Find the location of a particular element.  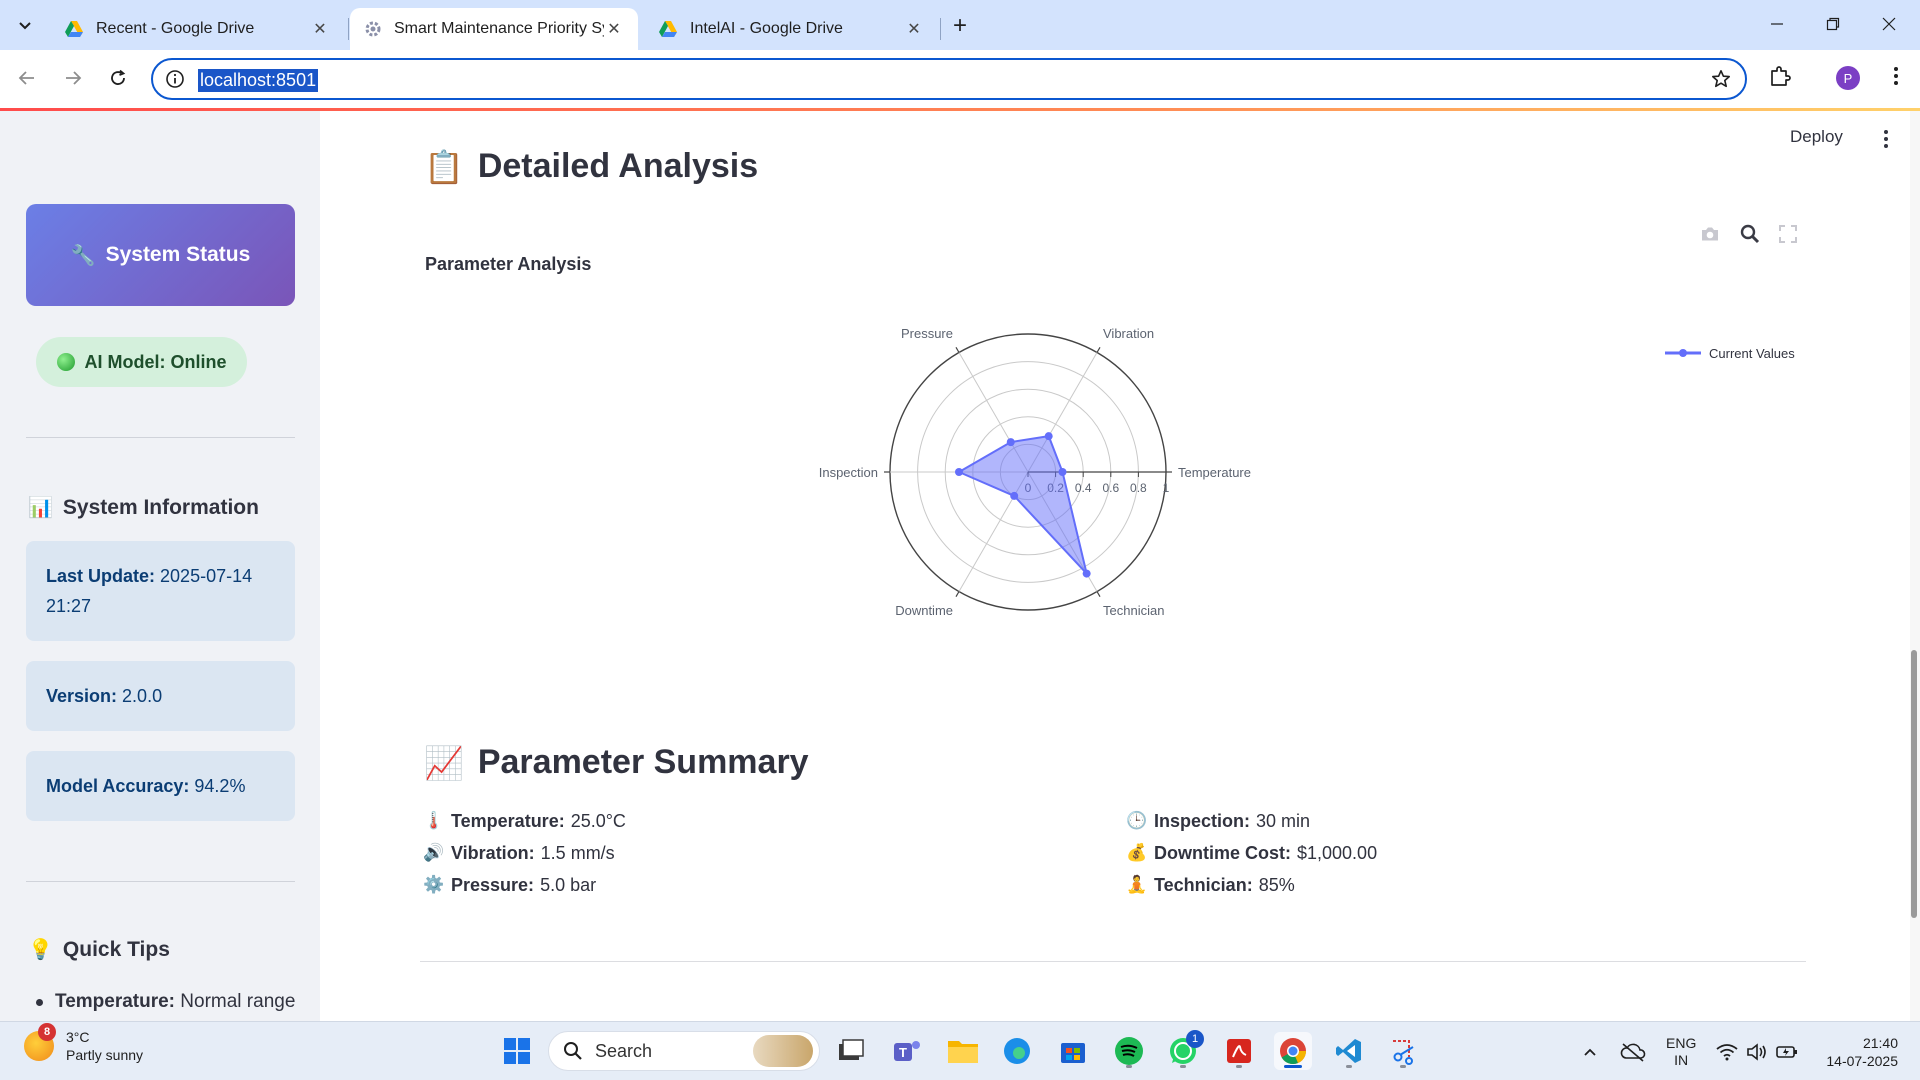

tab-search-button is located at coordinates (25, 25).